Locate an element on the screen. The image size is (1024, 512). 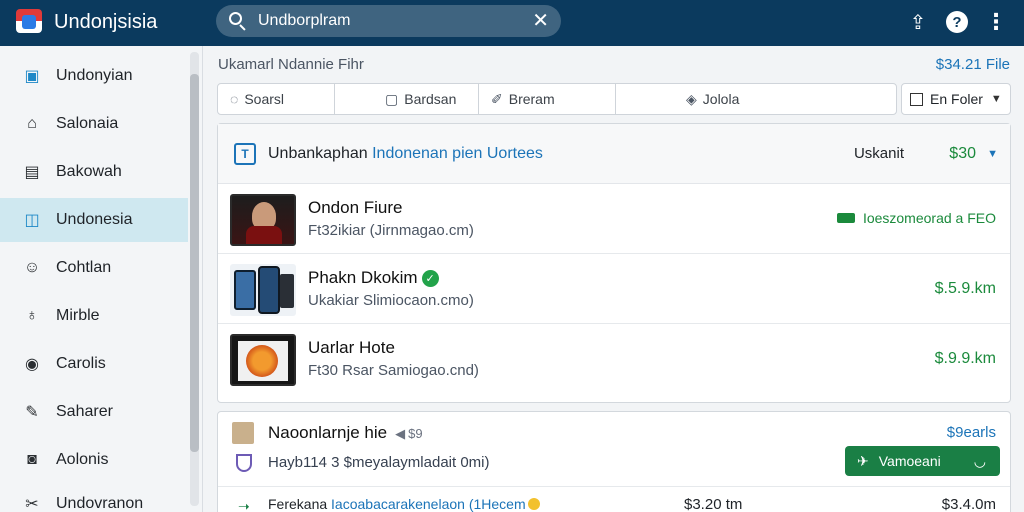
app-name: Undonjsisia is located at coordinates (106, 21).